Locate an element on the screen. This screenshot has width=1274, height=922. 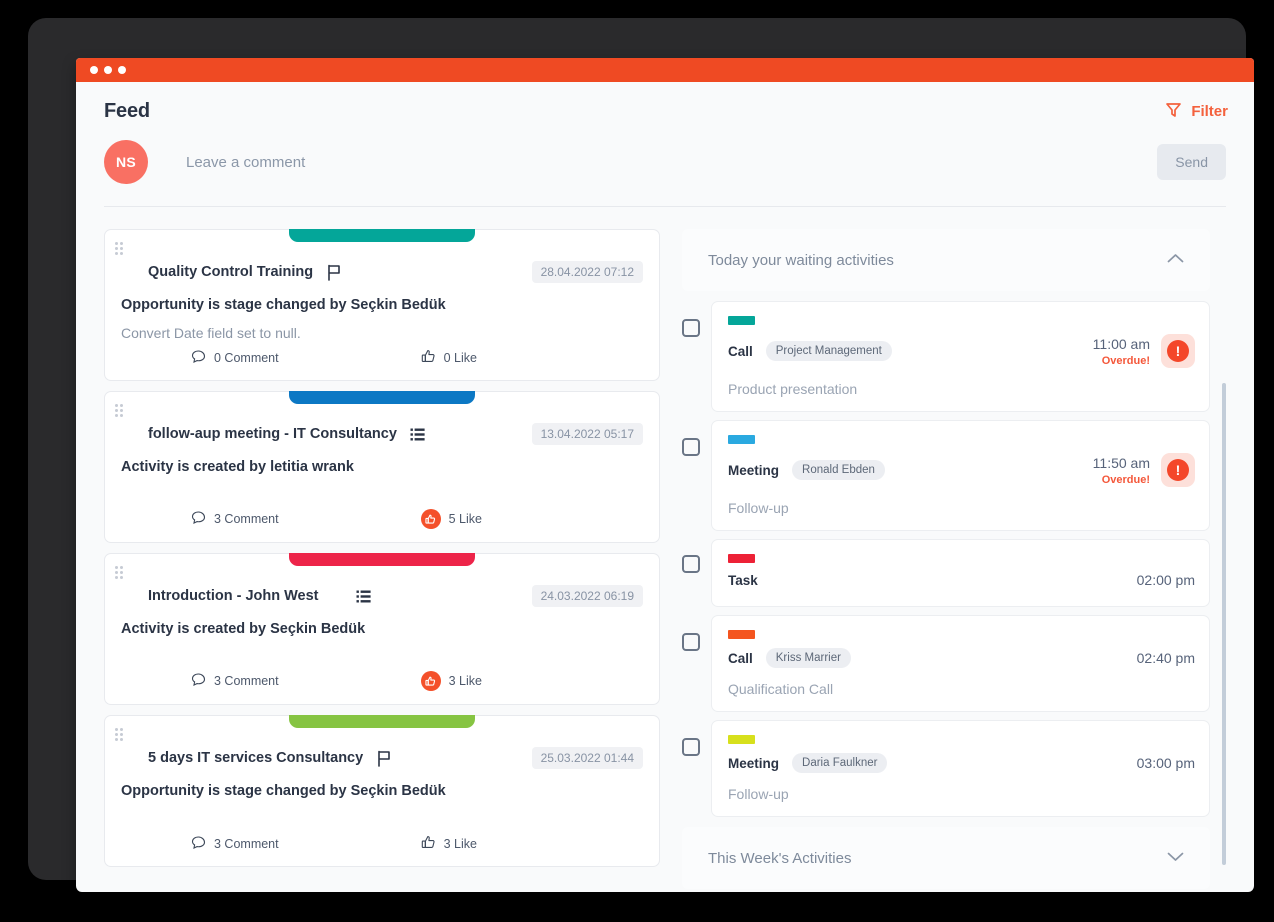
week-activities-header: This Week's Activities is located at coordinates (946, 858).